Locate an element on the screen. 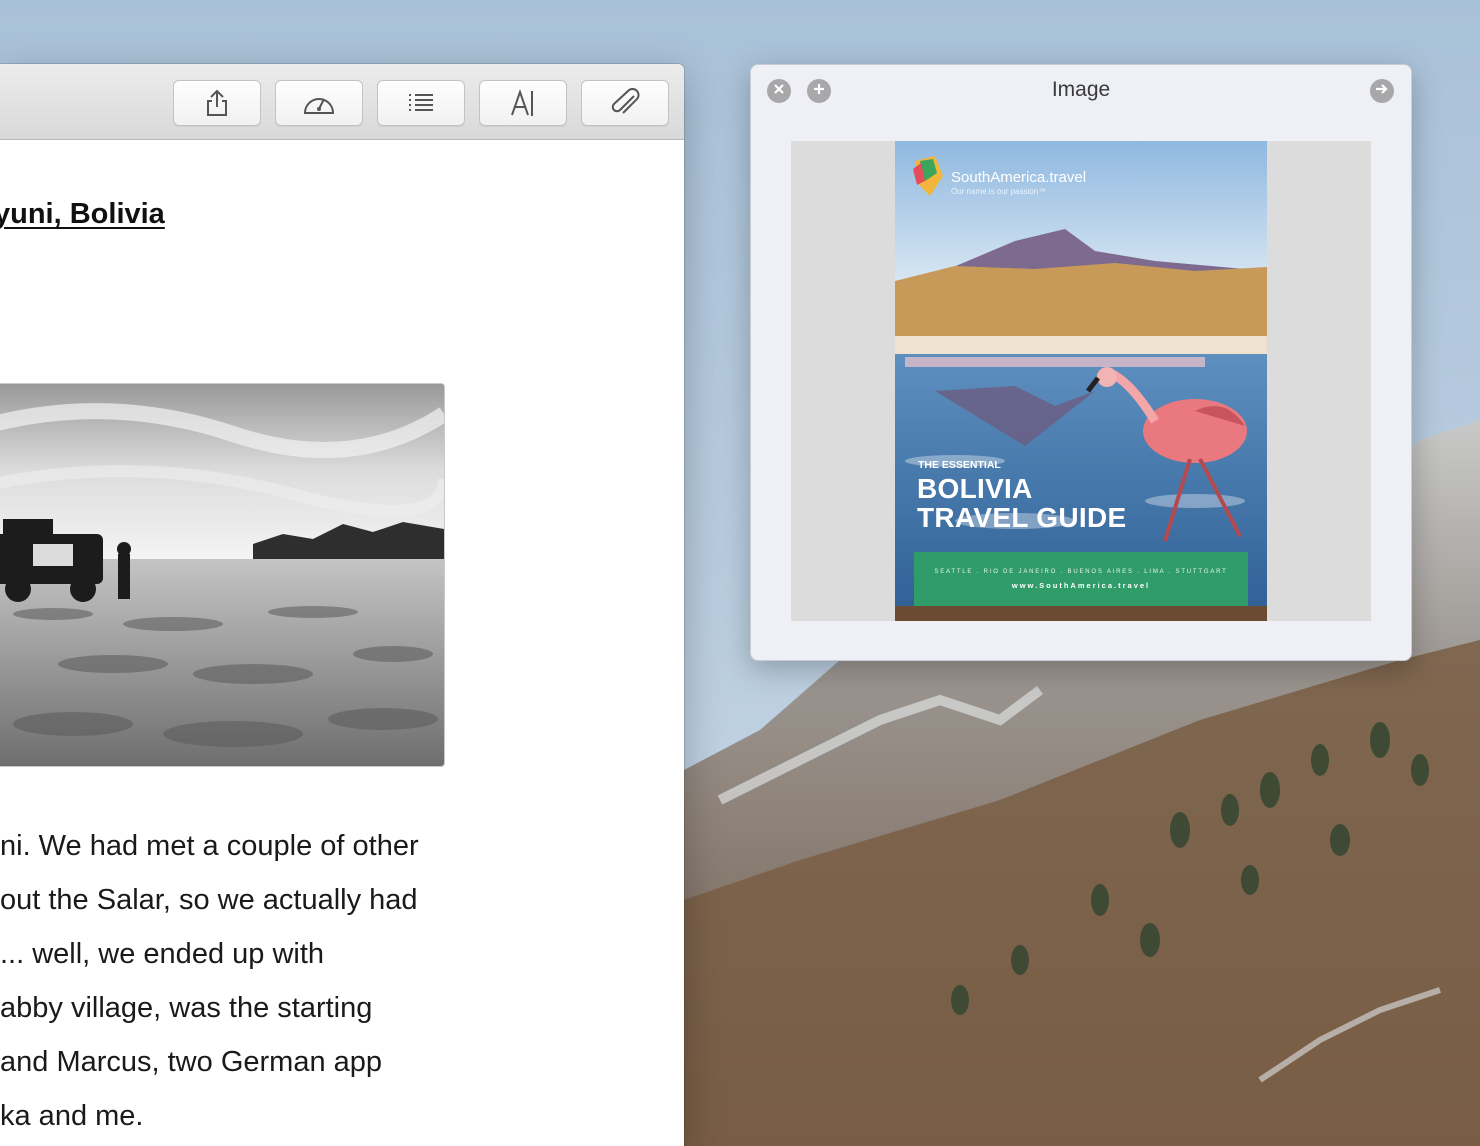 The image size is (1480, 1146). body-line: abby village, was the starting is located at coordinates (186, 1008).